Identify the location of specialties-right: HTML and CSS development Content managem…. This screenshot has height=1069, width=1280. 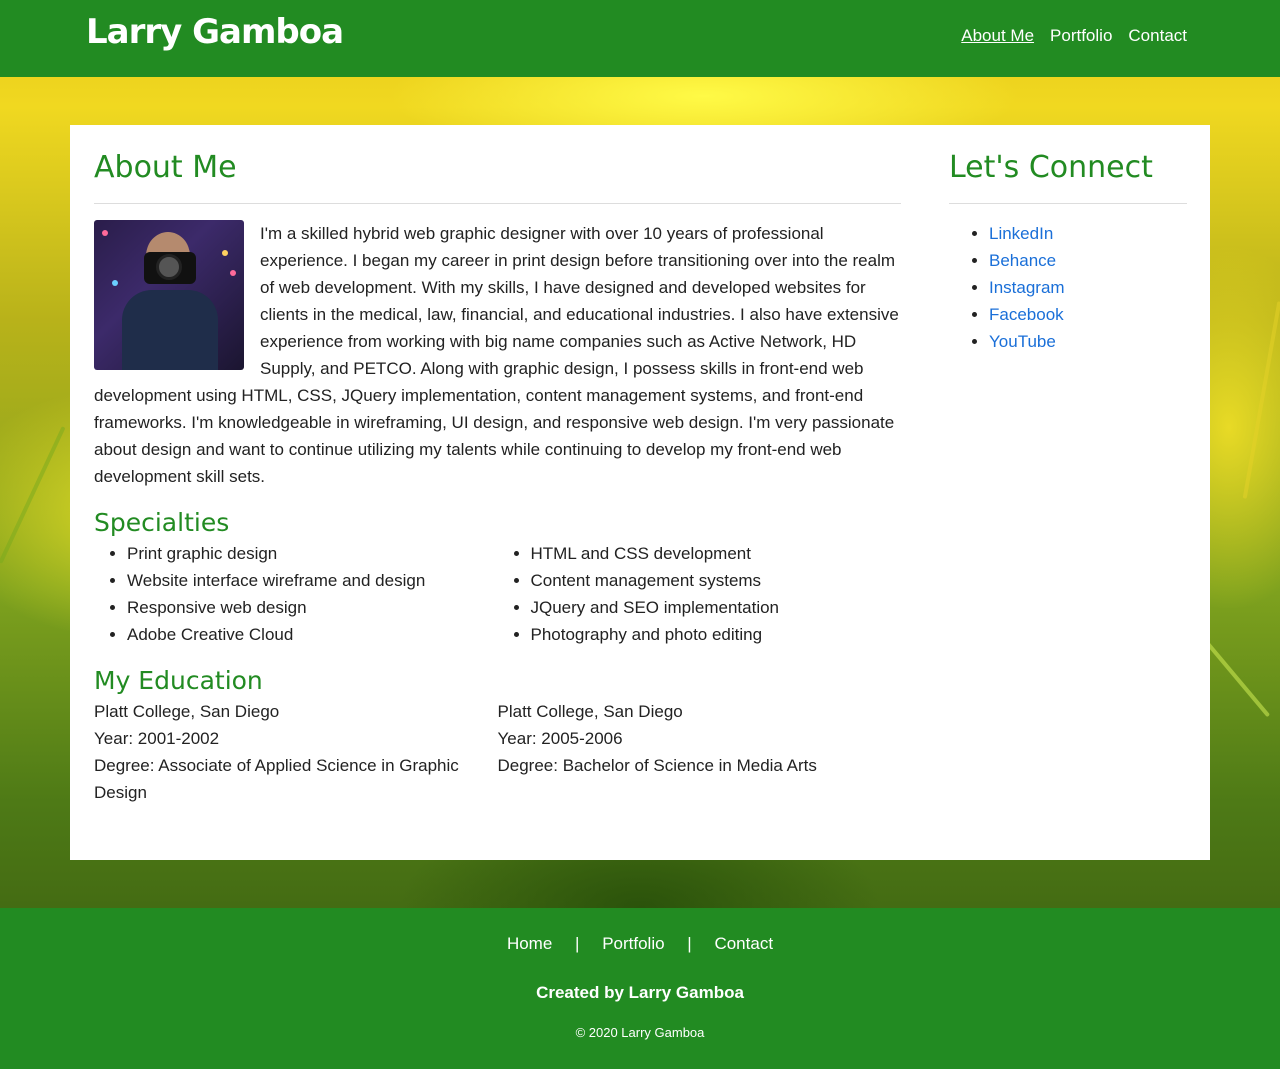
(700, 594).